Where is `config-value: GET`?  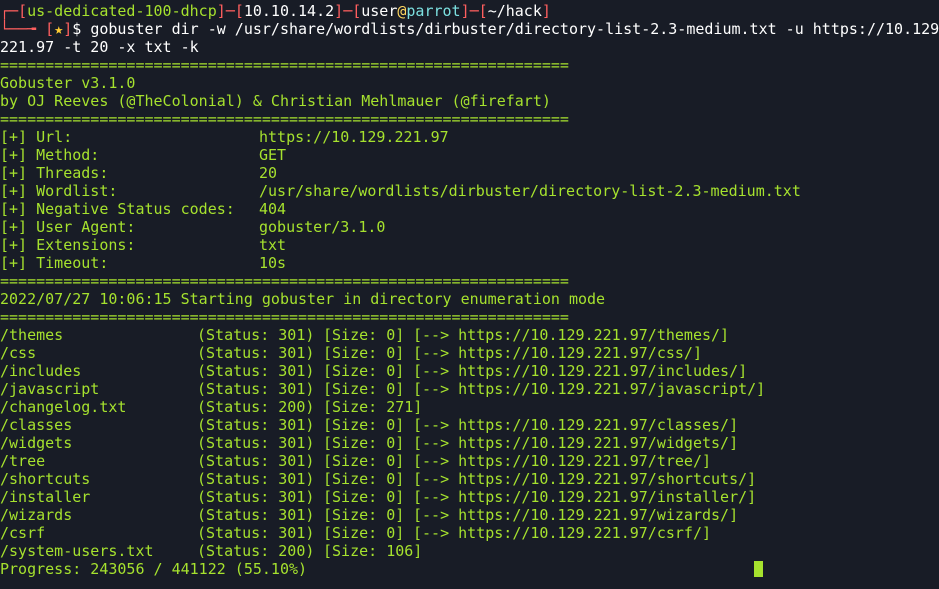 config-value: GET is located at coordinates (273, 155).